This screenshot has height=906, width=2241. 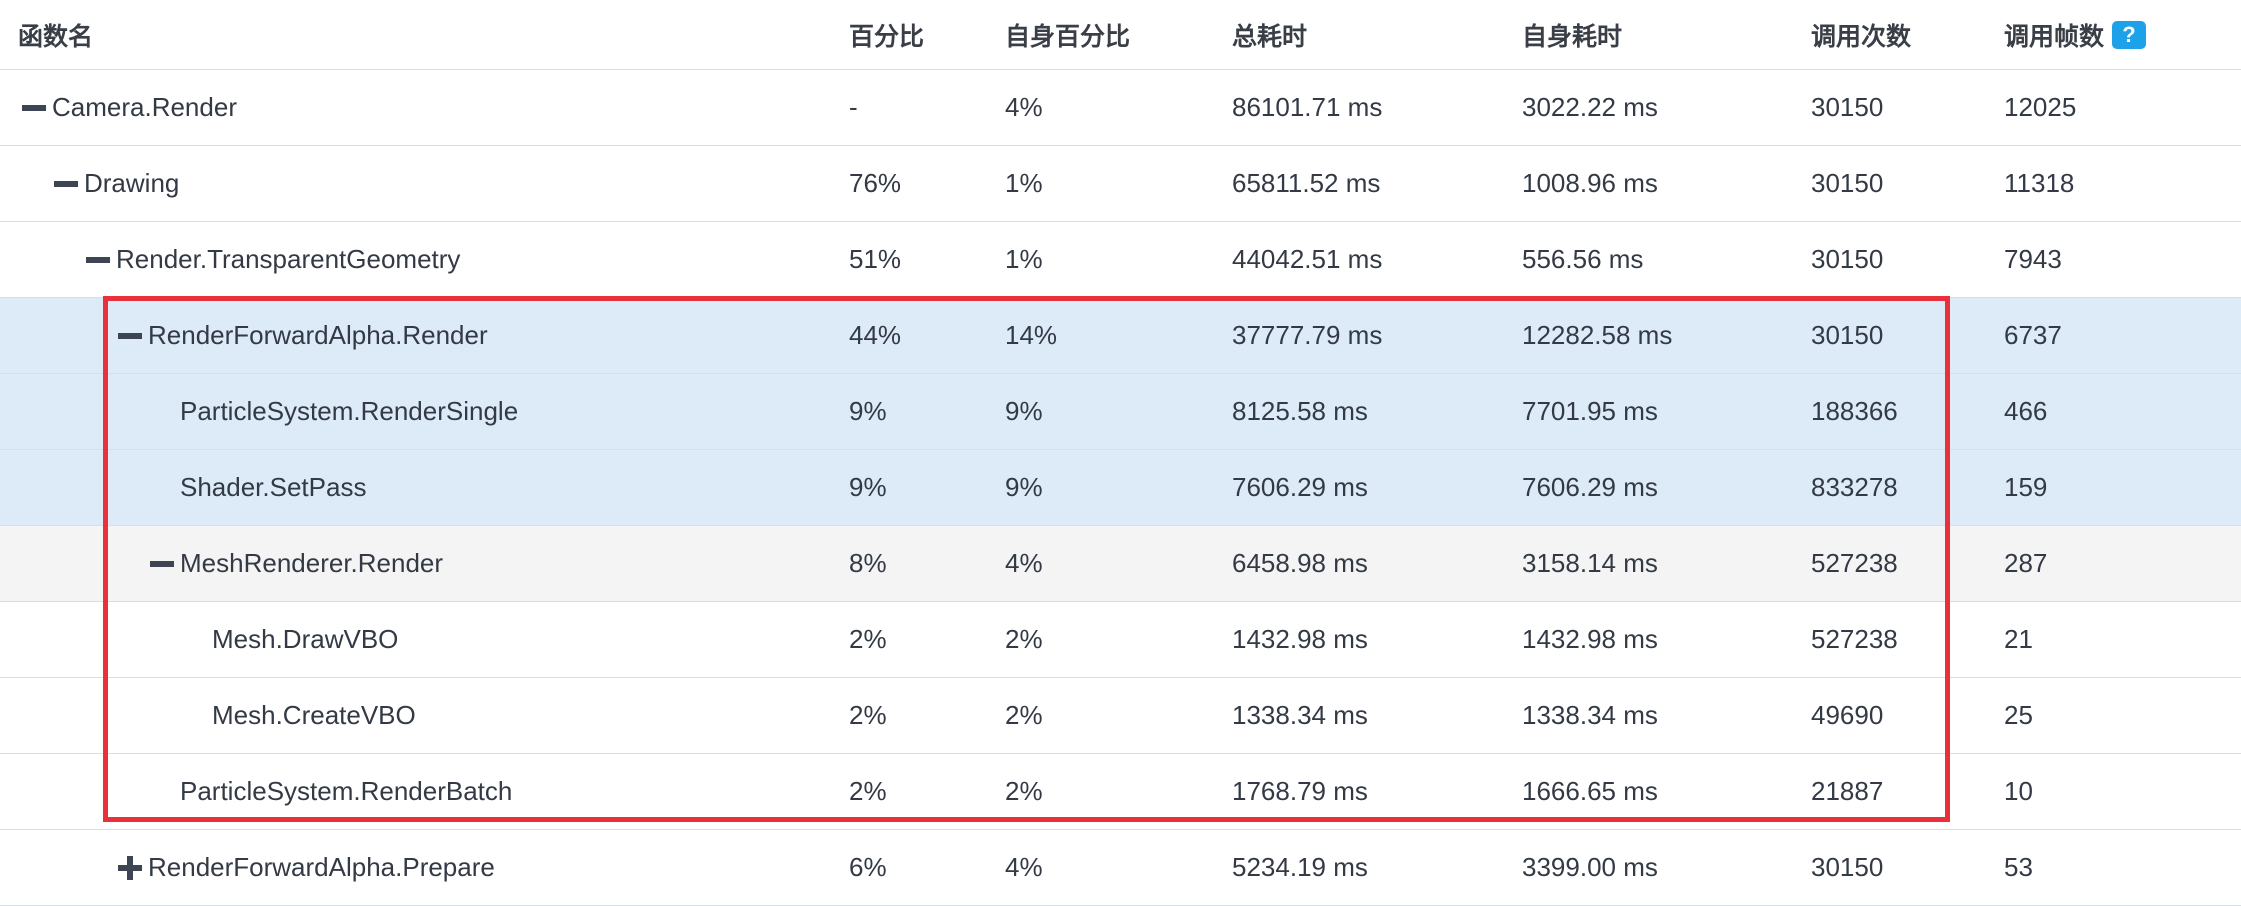 I want to click on call-frames-cell: 159, so click(x=2026, y=487).